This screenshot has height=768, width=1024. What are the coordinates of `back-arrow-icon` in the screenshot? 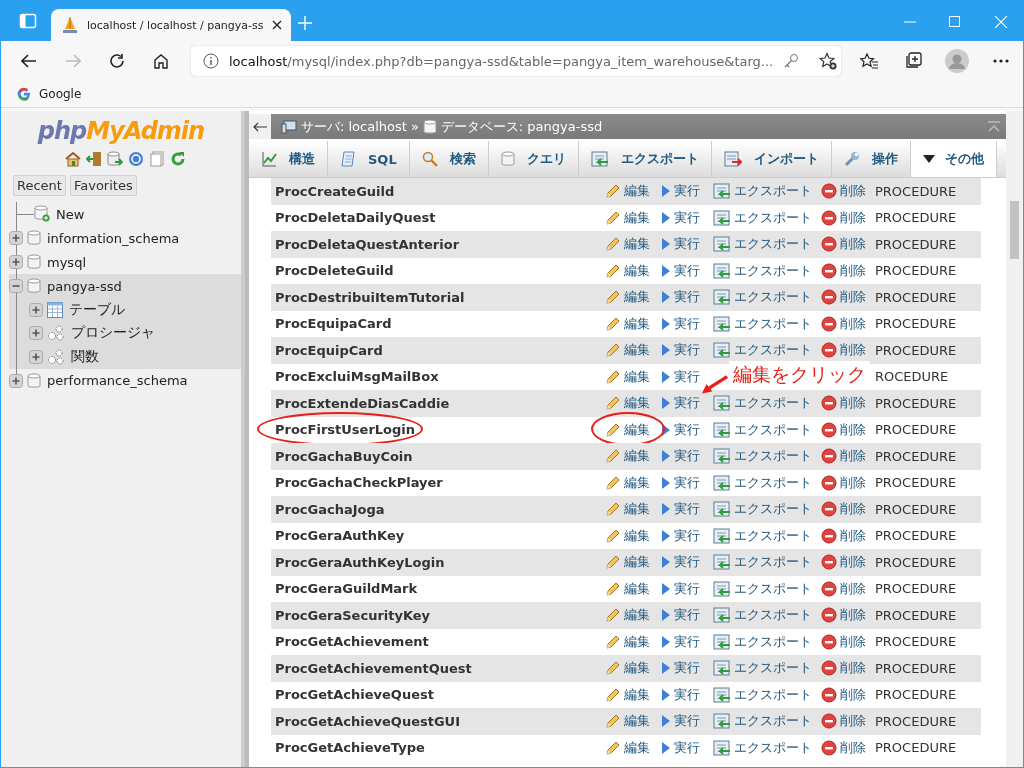 It's located at (260, 126).